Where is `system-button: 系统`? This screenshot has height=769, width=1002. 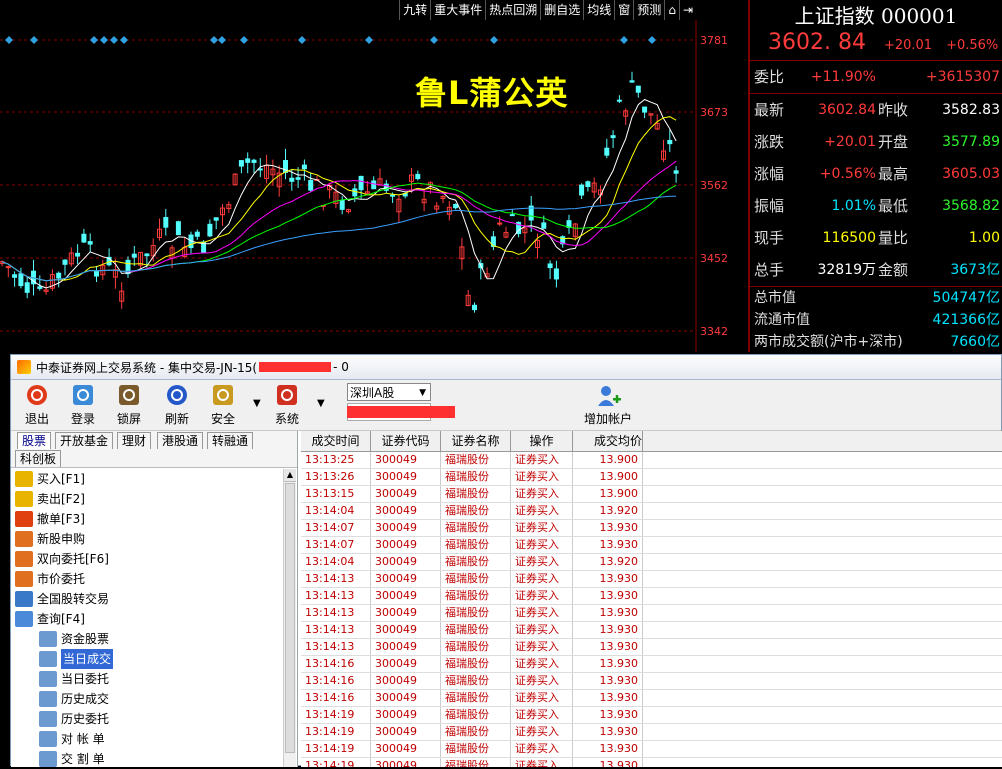
system-button: 系统 is located at coordinates (287, 405).